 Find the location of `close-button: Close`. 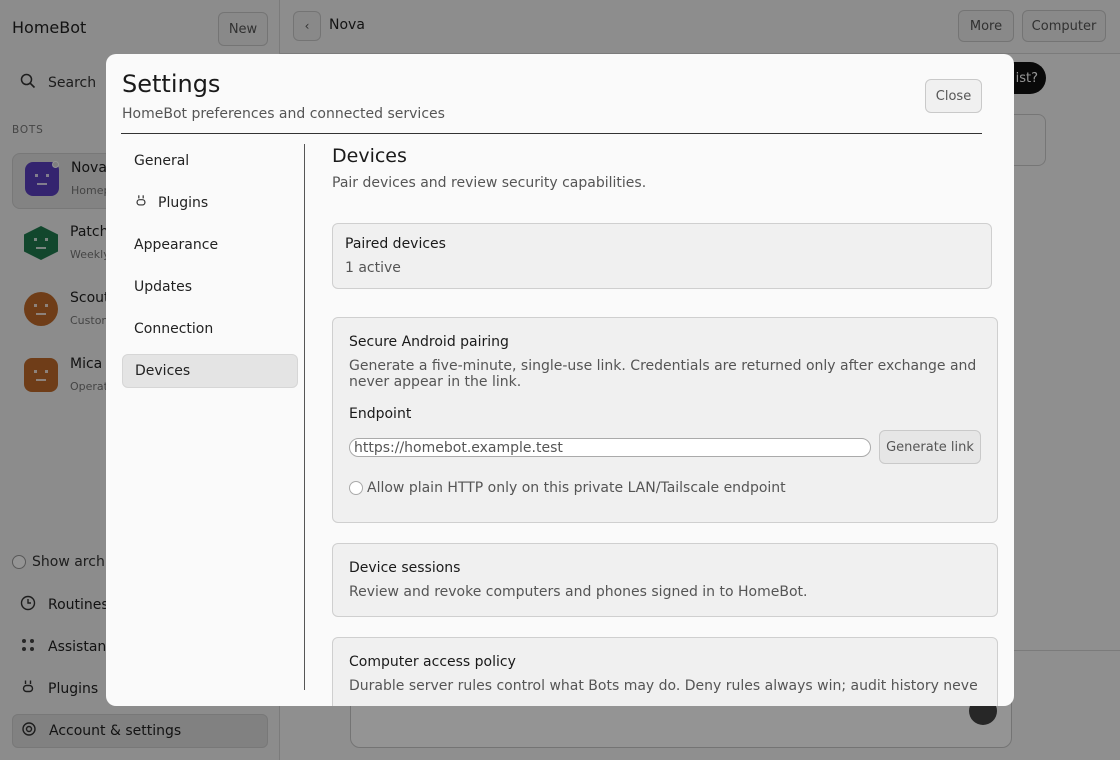

close-button: Close is located at coordinates (953, 96).